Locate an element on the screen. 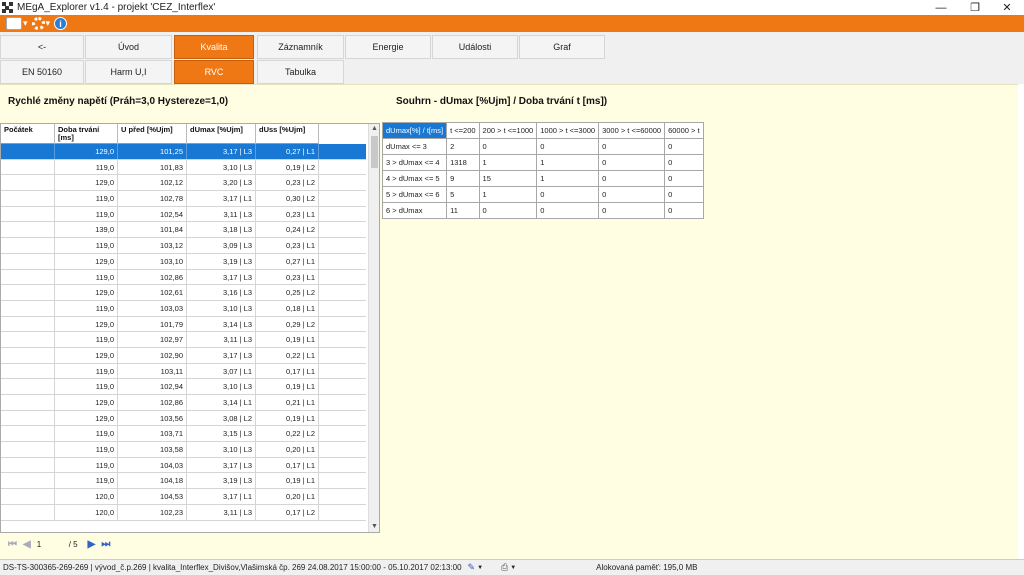  page-number-input is located at coordinates (49, 544).